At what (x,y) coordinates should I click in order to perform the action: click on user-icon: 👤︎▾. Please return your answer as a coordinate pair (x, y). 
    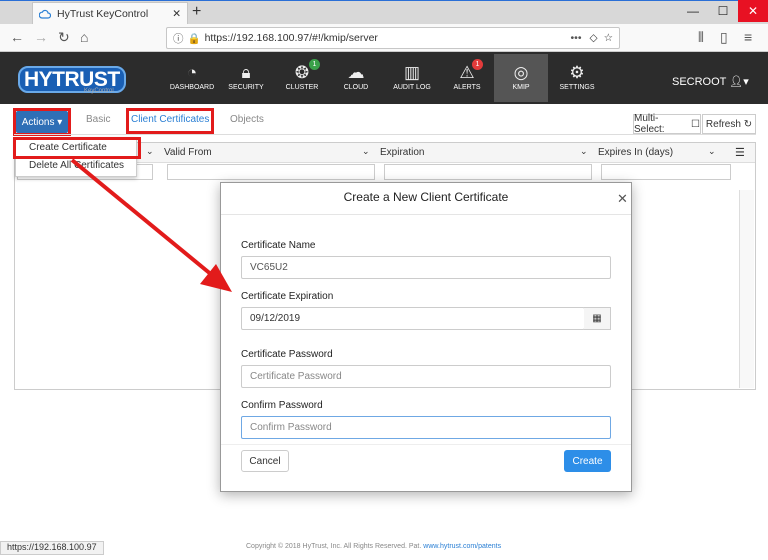
    Looking at the image, I should click on (739, 82).